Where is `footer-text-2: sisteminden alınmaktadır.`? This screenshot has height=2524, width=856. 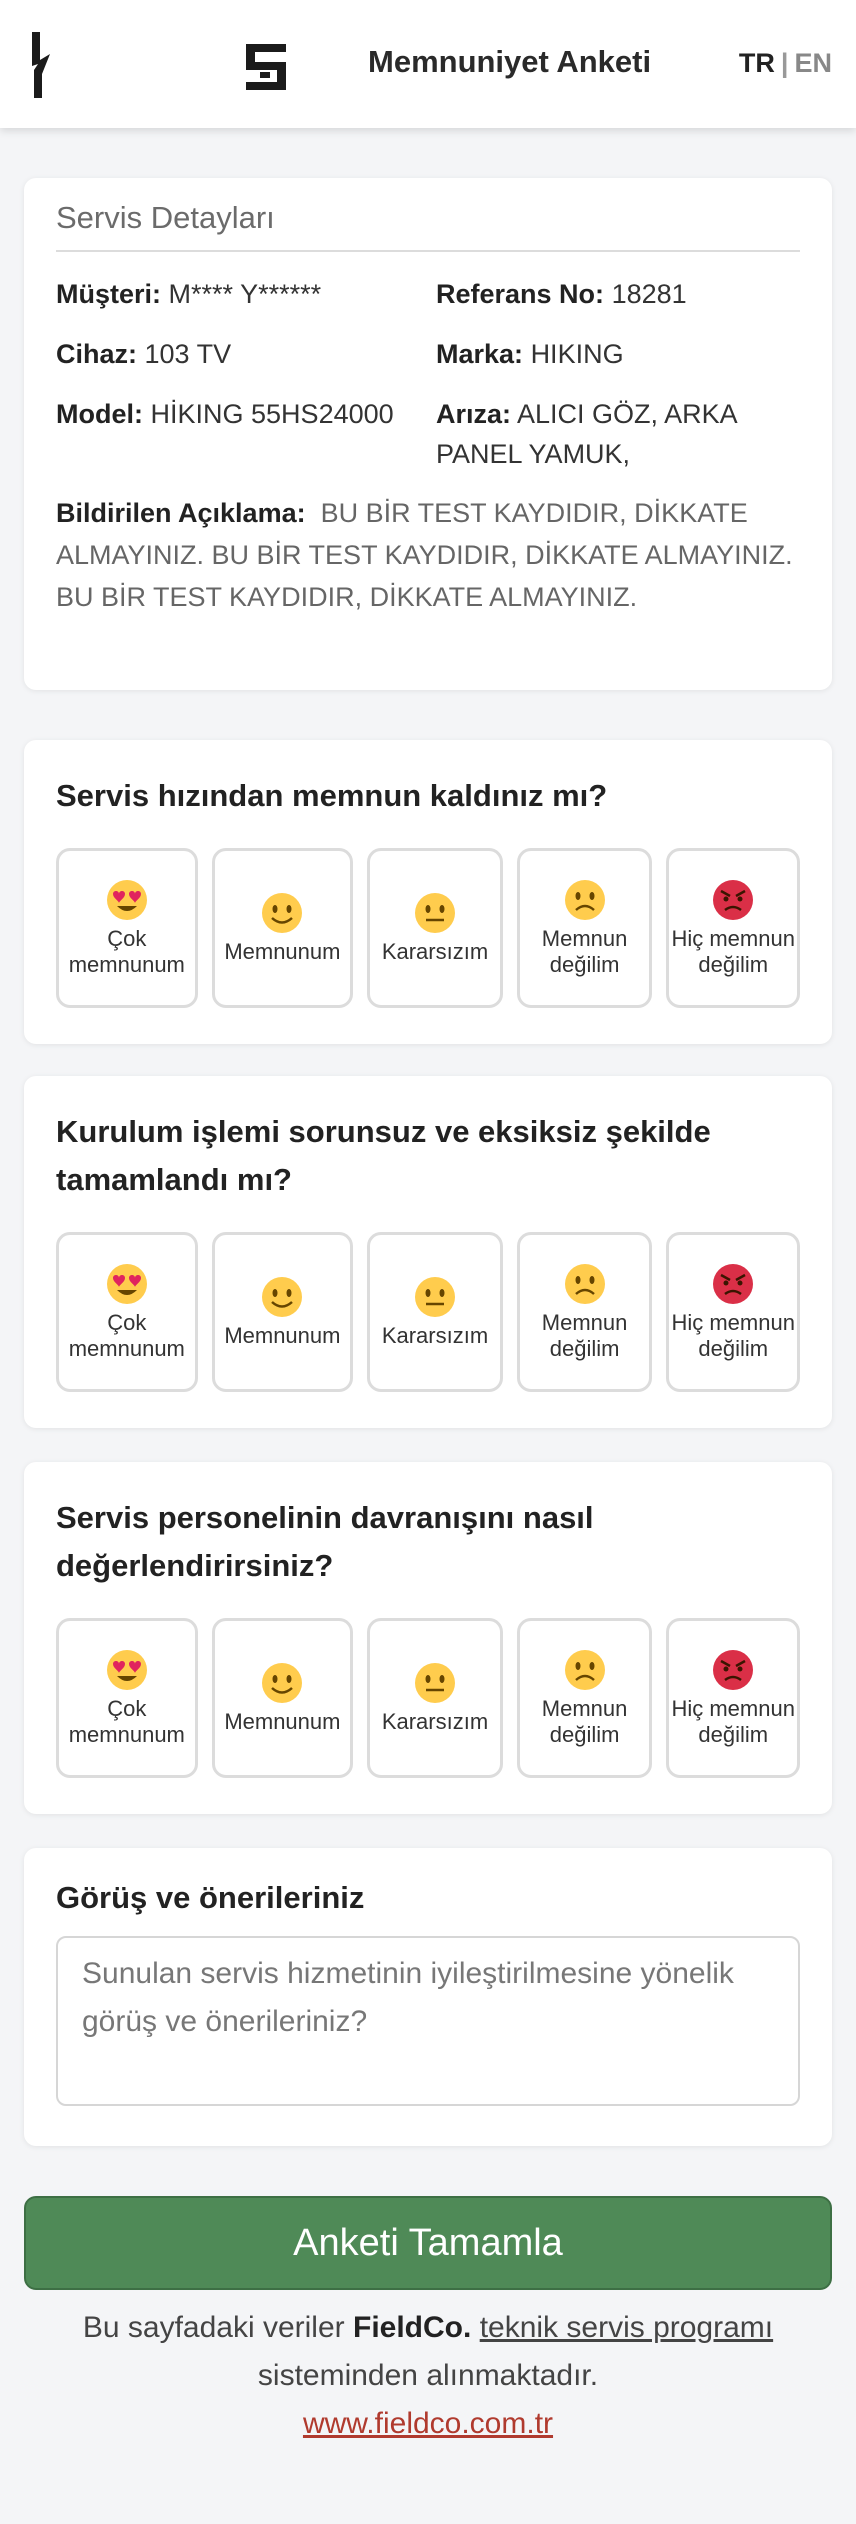 footer-text-2: sisteminden alınmaktadır. is located at coordinates (428, 2375).